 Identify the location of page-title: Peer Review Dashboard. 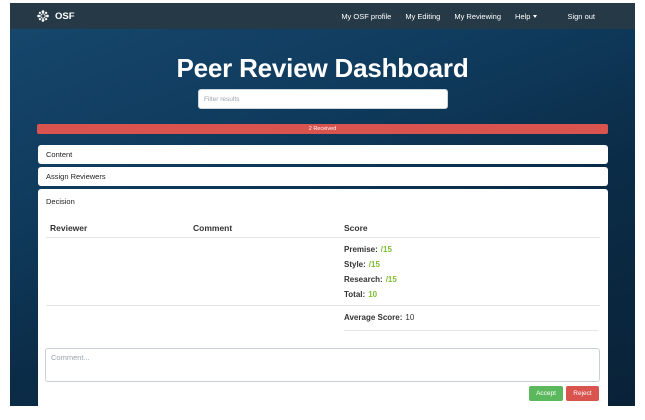
(322, 68).